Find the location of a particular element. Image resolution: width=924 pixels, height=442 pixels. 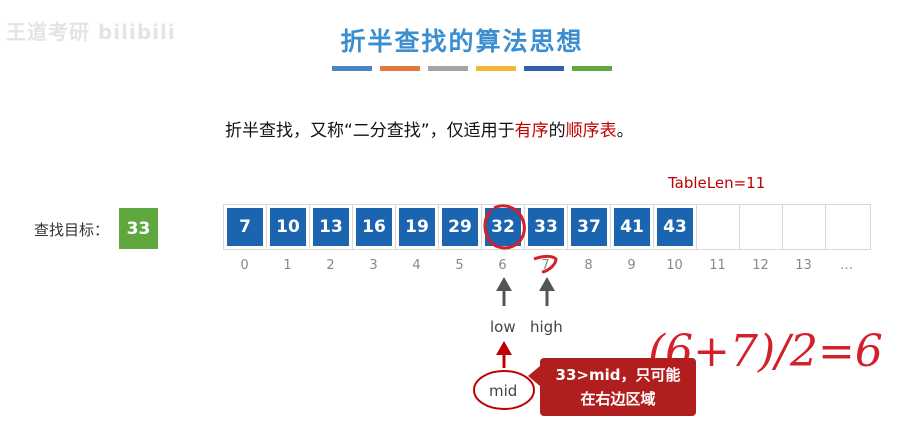

mid-pointer-label: mid is located at coordinates (503, 391).